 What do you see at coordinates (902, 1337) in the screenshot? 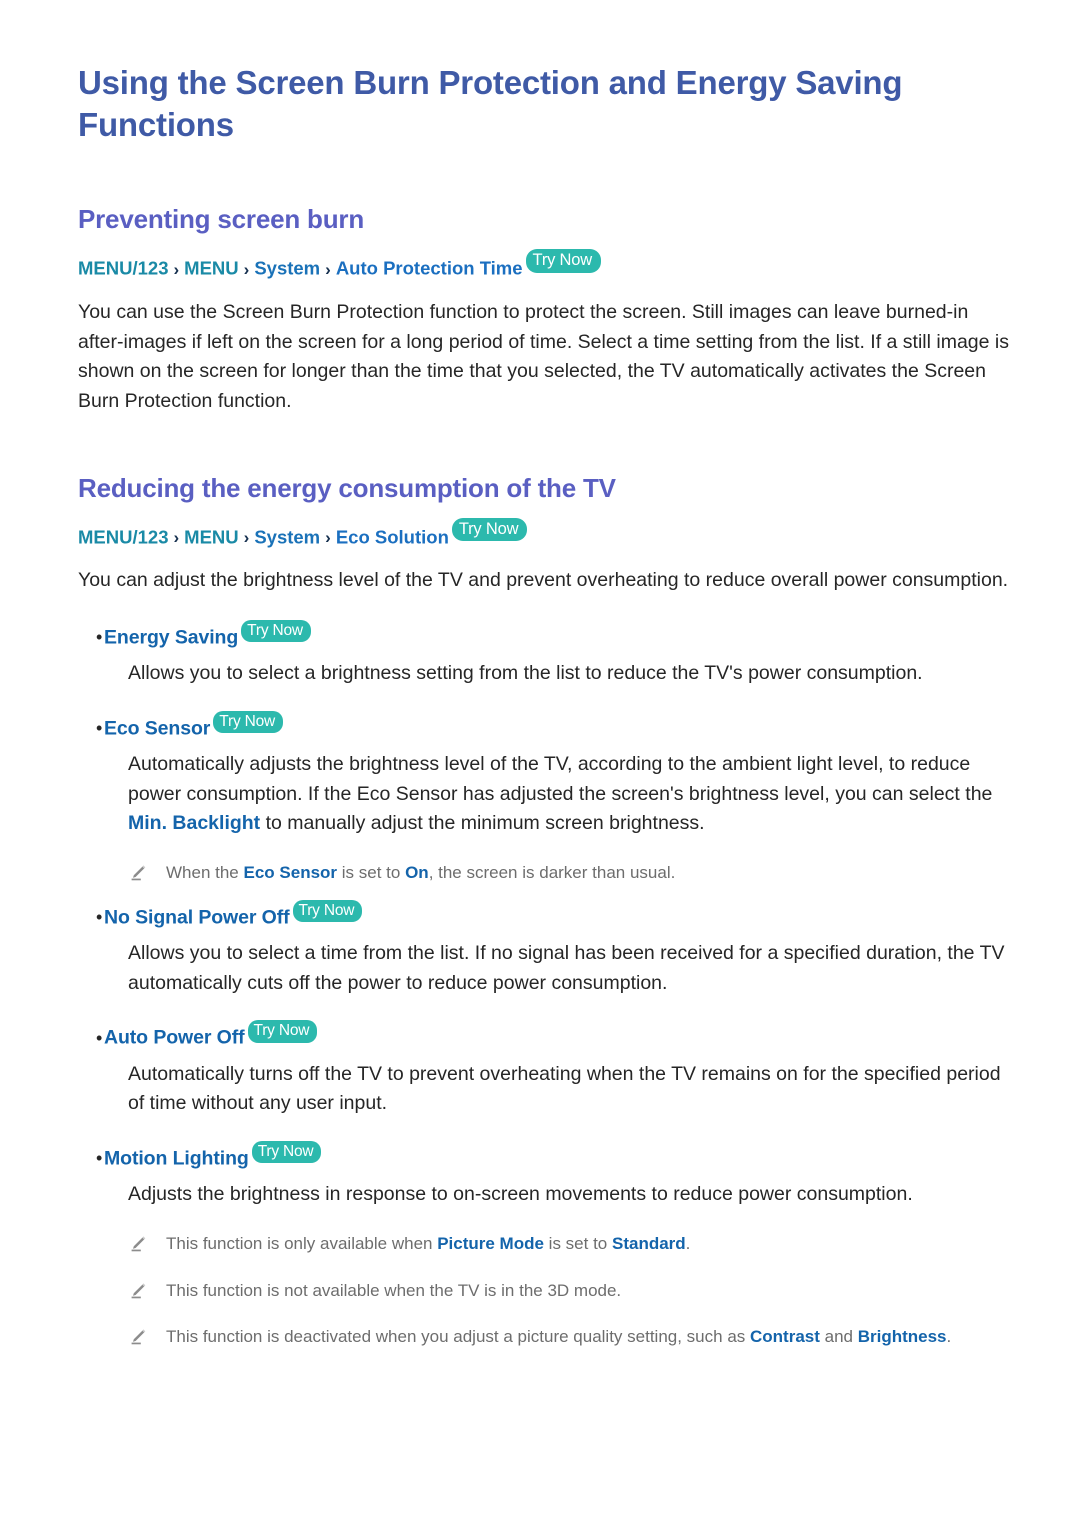
I see `note-highlight-brightness: Brightness` at bounding box center [902, 1337].